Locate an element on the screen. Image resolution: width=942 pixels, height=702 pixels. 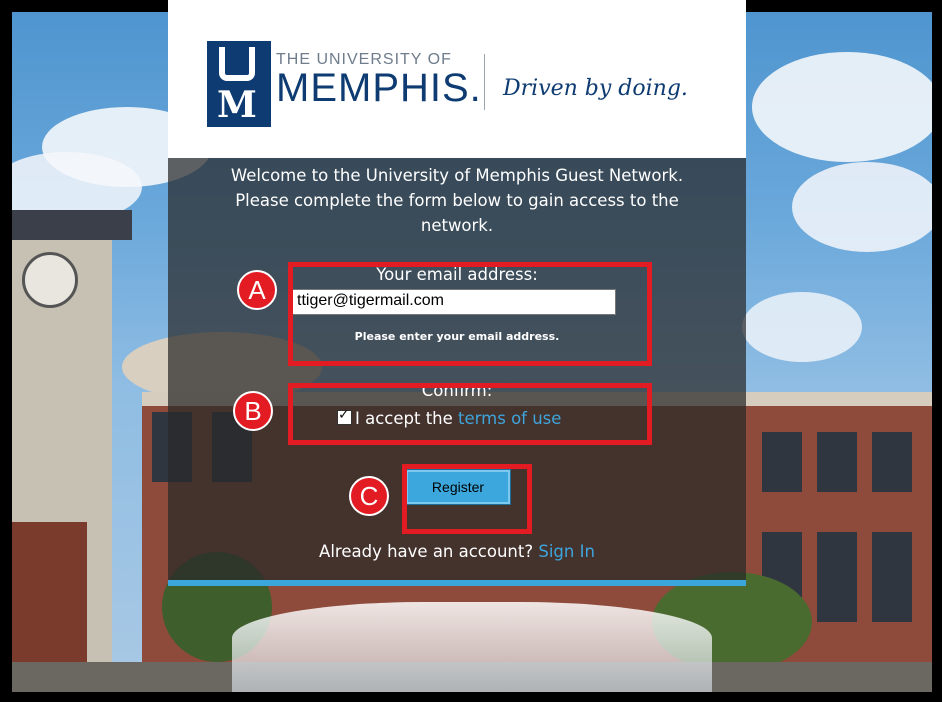
clock-face is located at coordinates (50, 280).